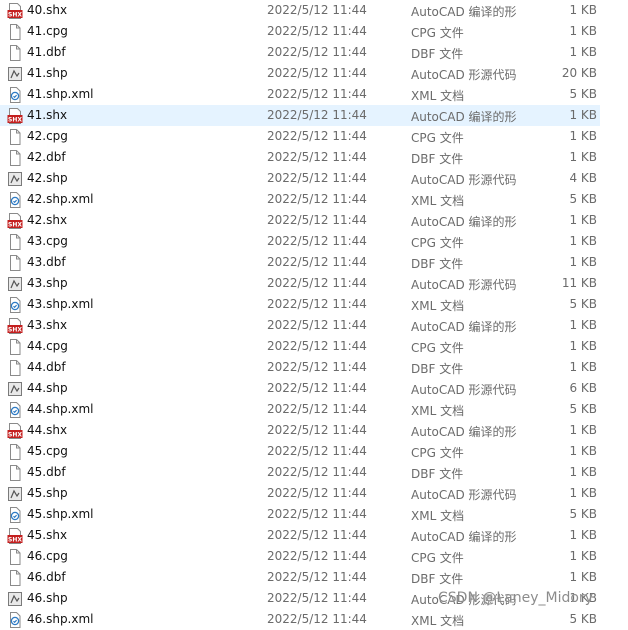  I want to click on file-row: 43.cpg 2022/5/12 11:44 CPG 文件 1 KB, so click(300, 241).